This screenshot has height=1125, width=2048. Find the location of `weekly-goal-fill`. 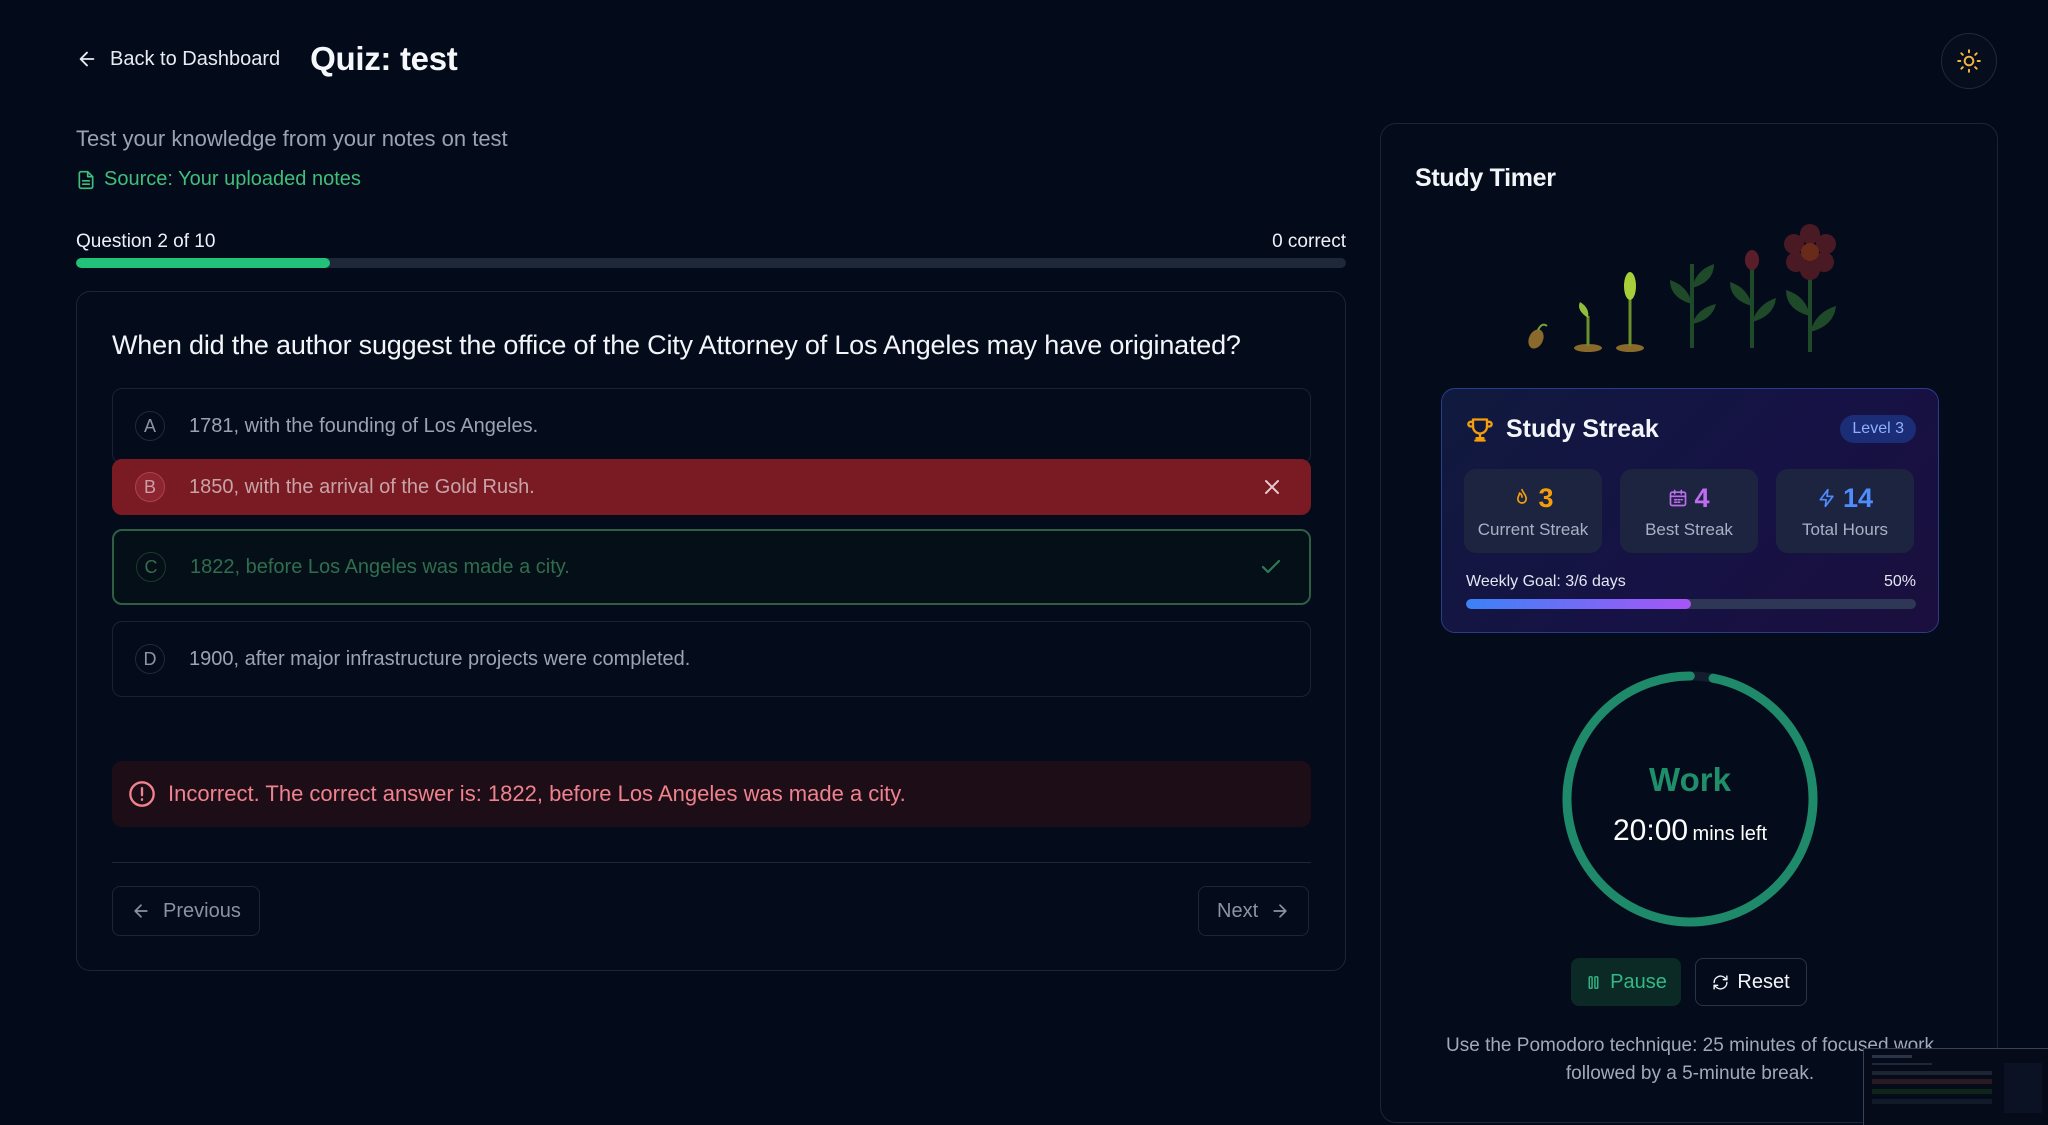

weekly-goal-fill is located at coordinates (1578, 604).